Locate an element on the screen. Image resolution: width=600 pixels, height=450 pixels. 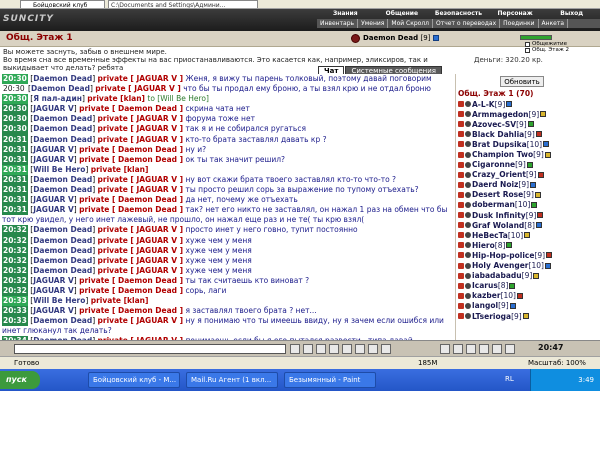
player-row: Champion Two [9] is located at coordinates (528, 154).